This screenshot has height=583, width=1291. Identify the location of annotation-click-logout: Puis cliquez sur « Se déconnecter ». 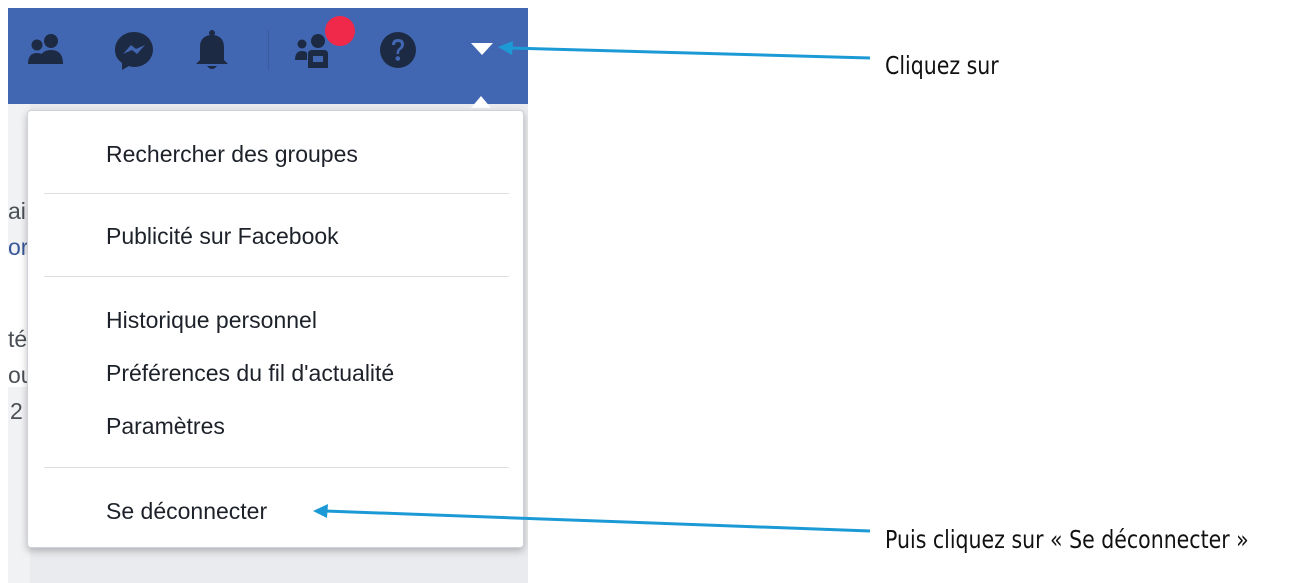
(1067, 539).